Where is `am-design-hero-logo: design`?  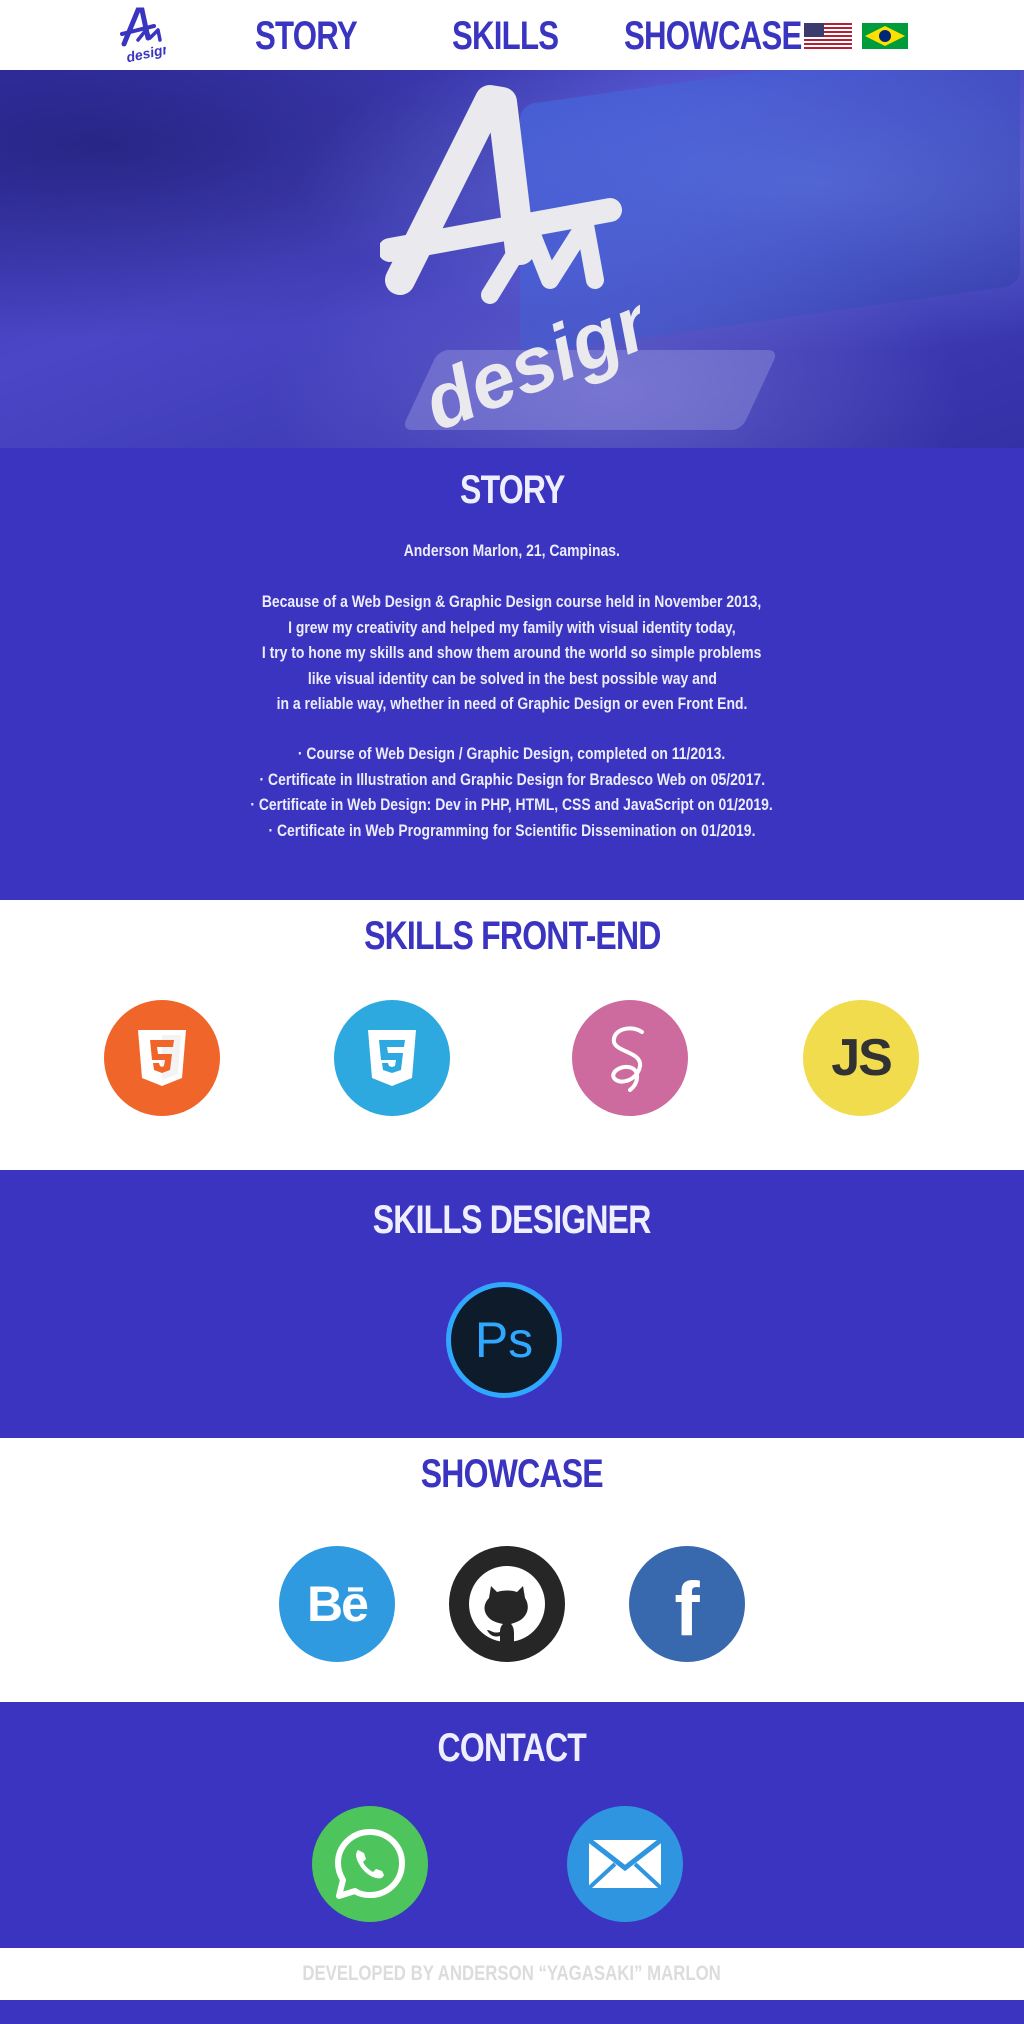
am-design-hero-logo: design is located at coordinates (510, 257).